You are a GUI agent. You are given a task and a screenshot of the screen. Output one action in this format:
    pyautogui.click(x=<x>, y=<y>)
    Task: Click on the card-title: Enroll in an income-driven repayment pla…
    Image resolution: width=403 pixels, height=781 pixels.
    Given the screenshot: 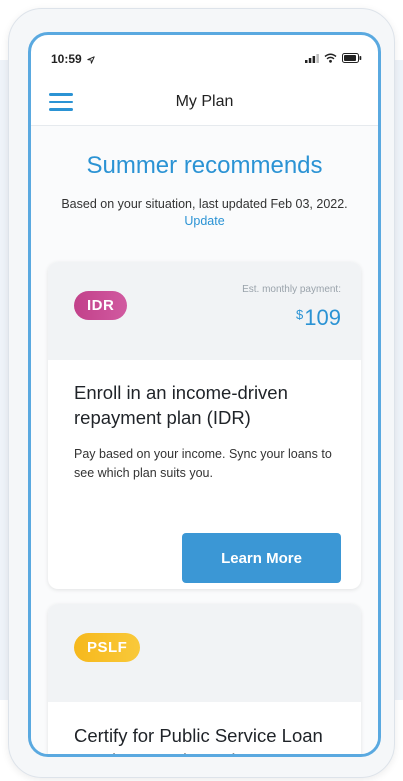 What is the action you would take?
    pyautogui.click(x=181, y=405)
    